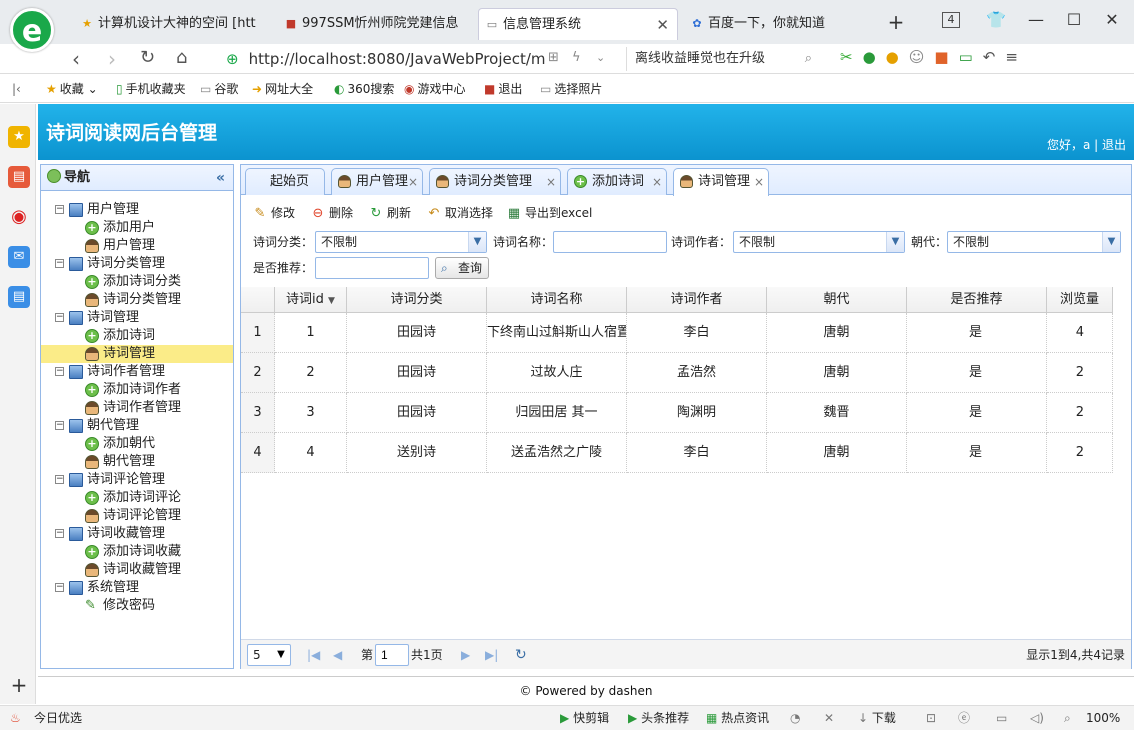 This screenshot has width=1134, height=730. What do you see at coordinates (269, 655) in the screenshot?
I see `page-size-select: 5 ▼` at bounding box center [269, 655].